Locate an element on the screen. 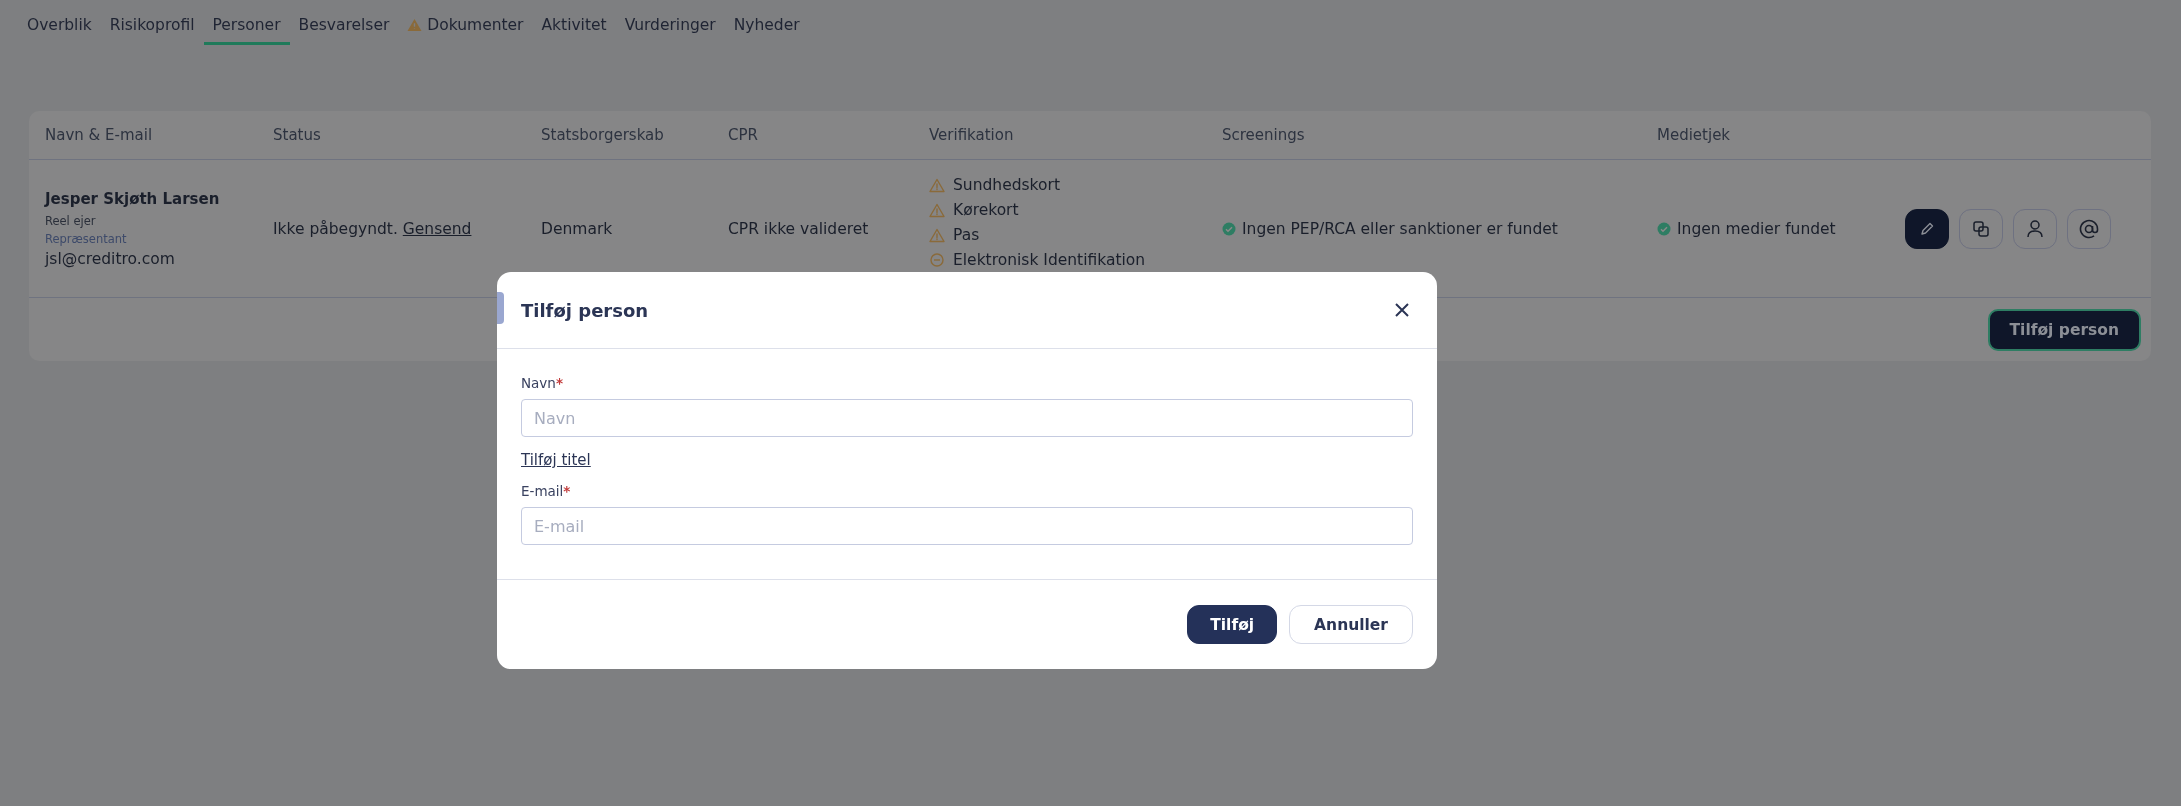 The image size is (2181, 806). close-icon is located at coordinates (1402, 310).